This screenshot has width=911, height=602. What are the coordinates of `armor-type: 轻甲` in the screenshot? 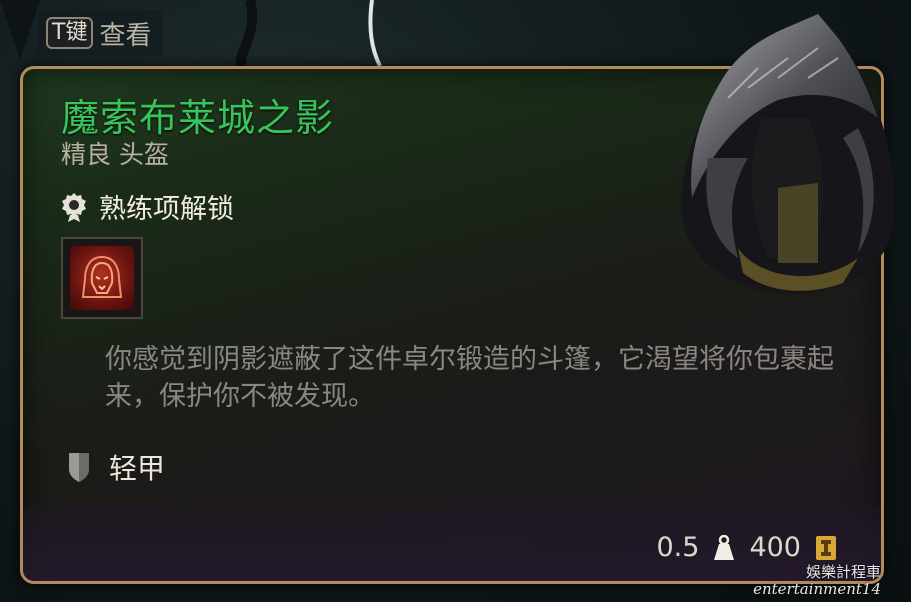 It's located at (116, 467).